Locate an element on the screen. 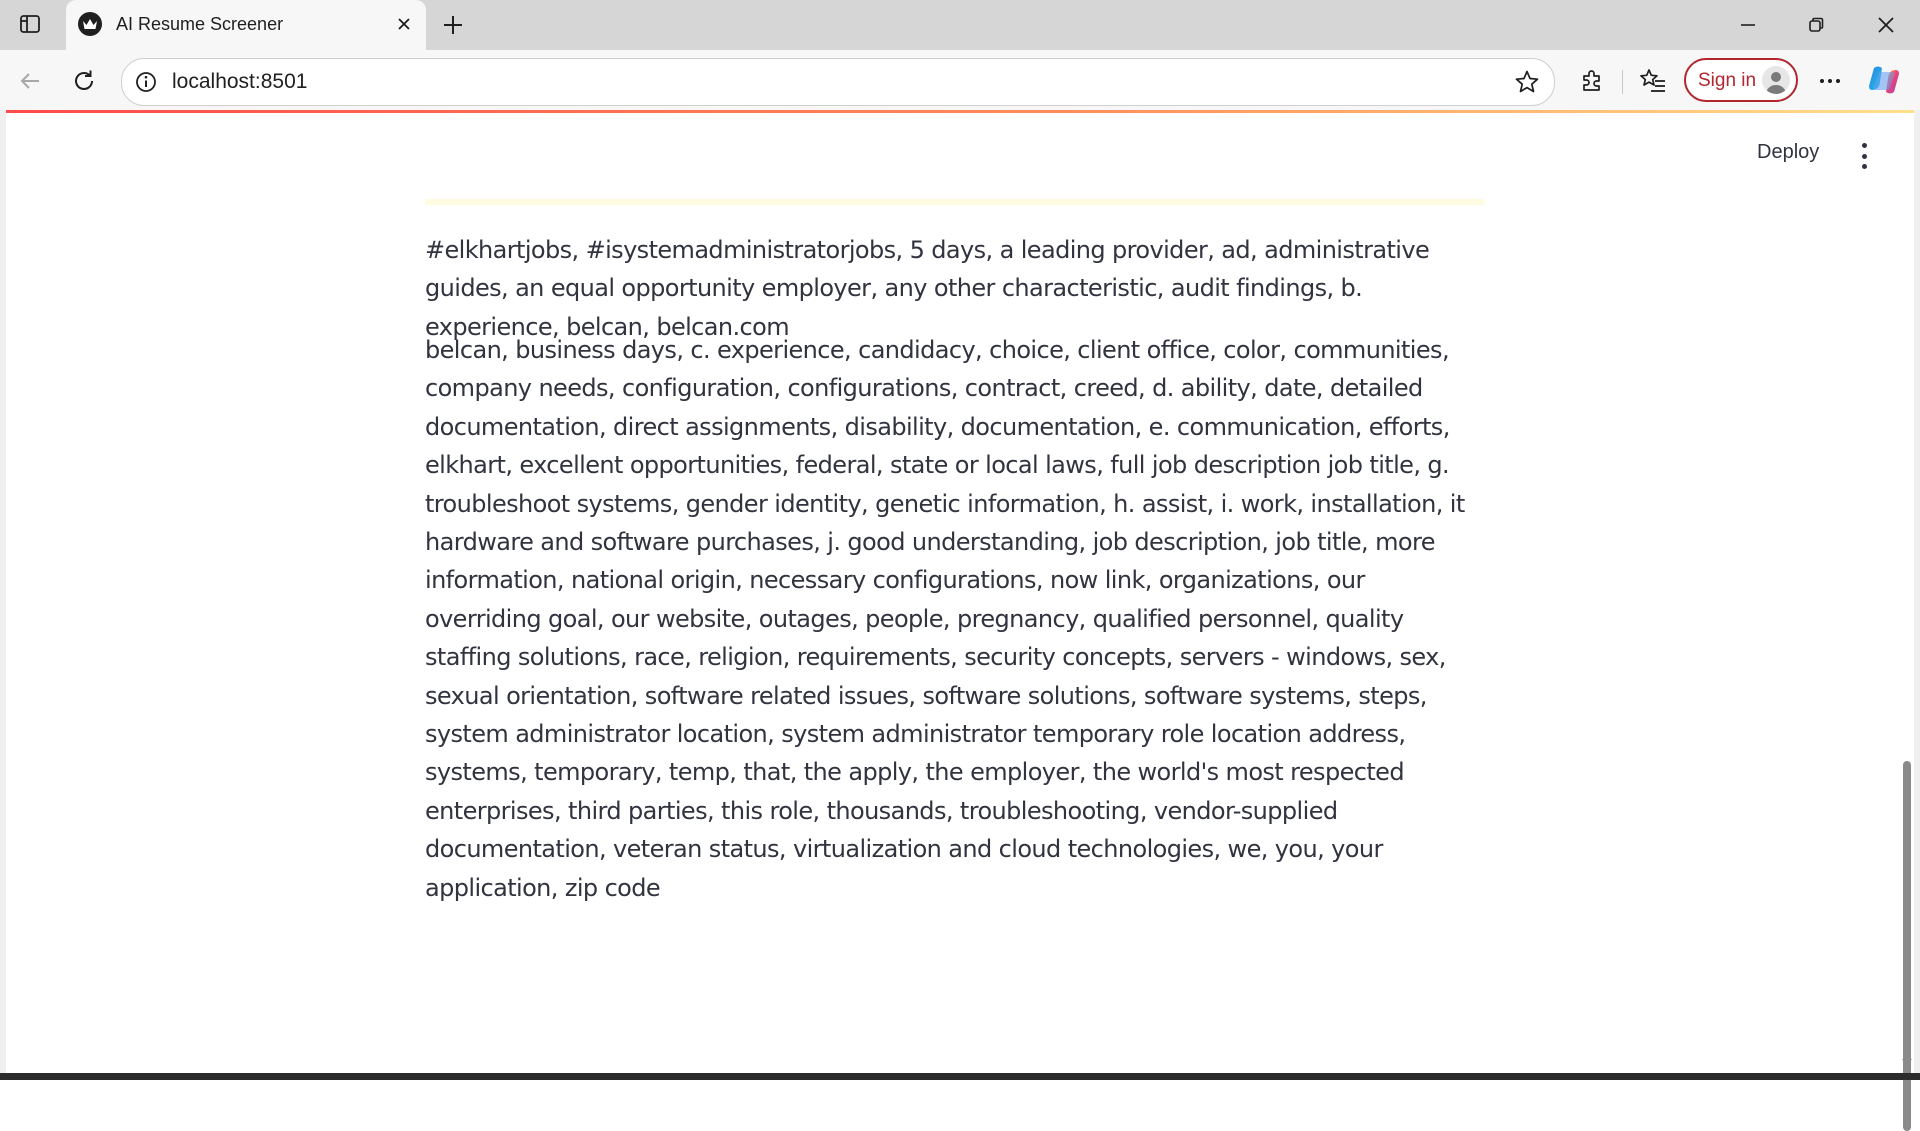  restore-icon is located at coordinates (1816, 25).